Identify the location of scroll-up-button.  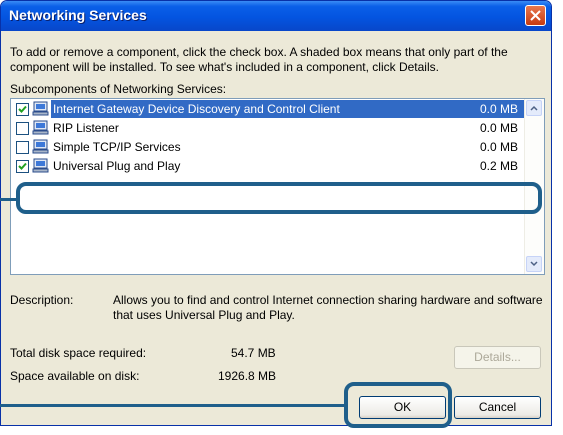
(534, 108).